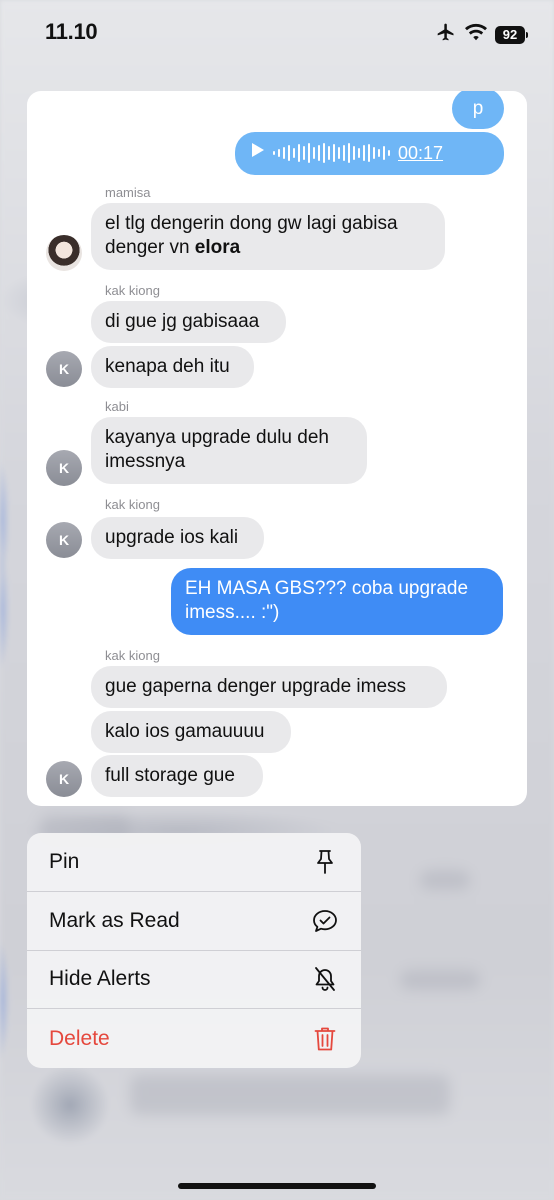 The image size is (554, 1200). I want to click on message-text: upgrade ios kali, so click(172, 537).